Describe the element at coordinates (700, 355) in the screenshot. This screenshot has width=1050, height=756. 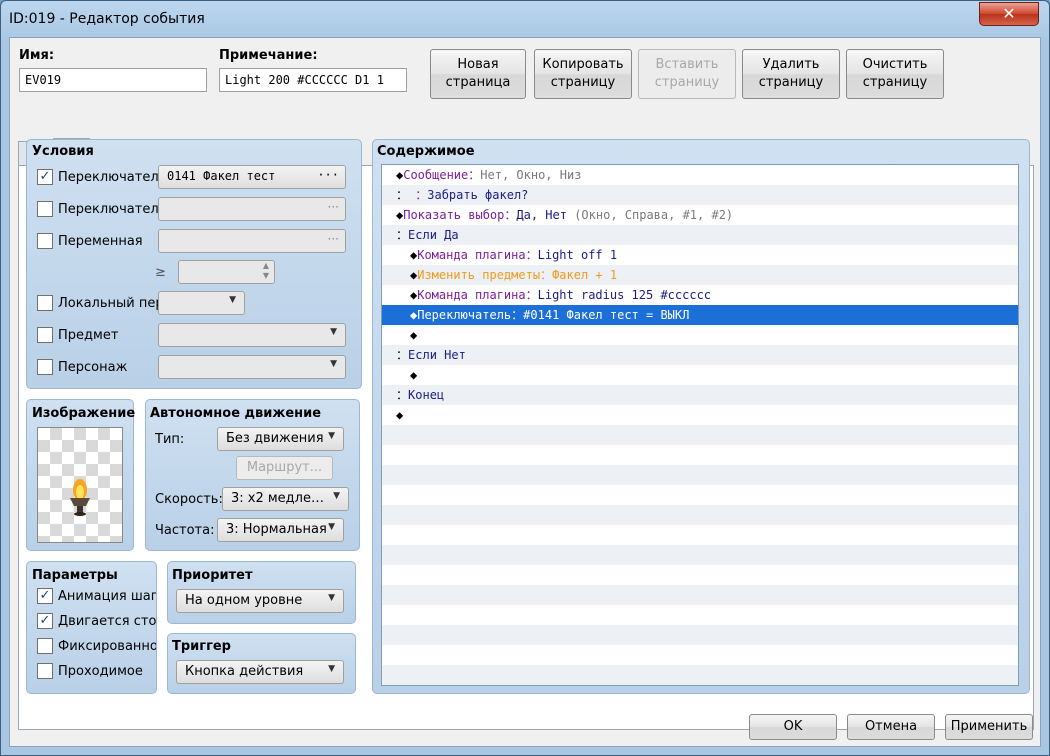
I see `command-row: ：Если Нет` at that location.